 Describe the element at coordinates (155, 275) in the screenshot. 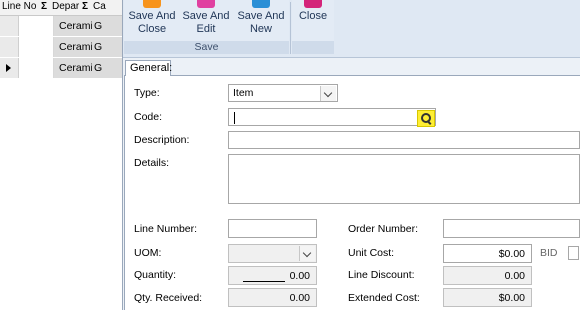

I see `quantity-label: Quantity:` at that location.